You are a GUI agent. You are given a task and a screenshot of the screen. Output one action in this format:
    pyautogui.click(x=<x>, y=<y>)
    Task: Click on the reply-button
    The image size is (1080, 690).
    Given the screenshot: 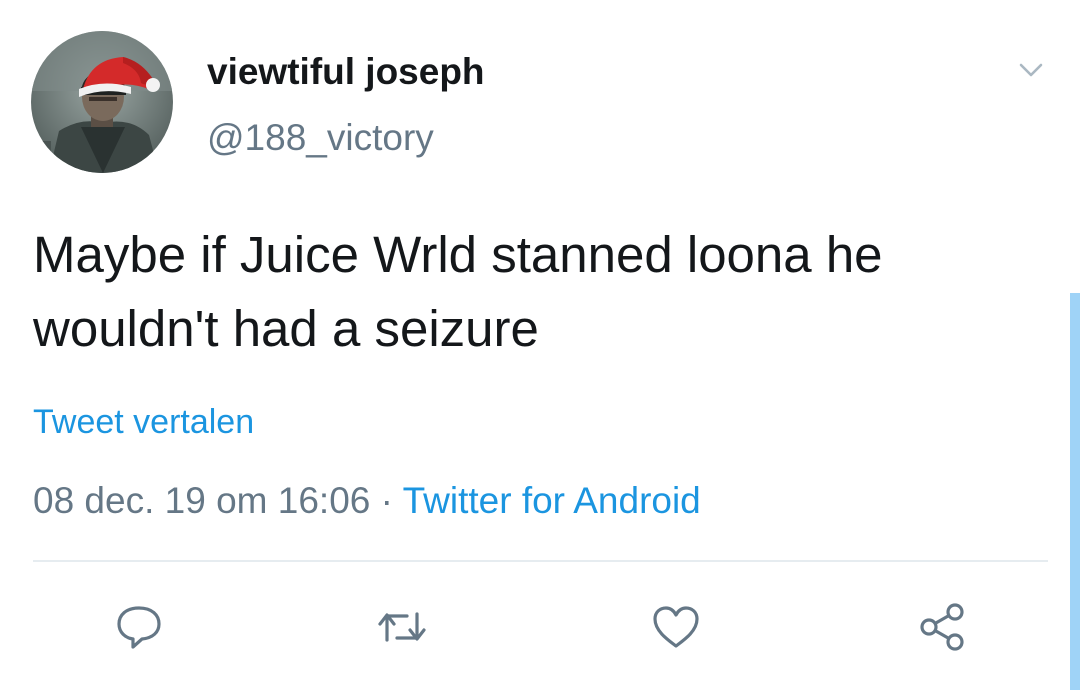 What is the action you would take?
    pyautogui.click(x=139, y=627)
    